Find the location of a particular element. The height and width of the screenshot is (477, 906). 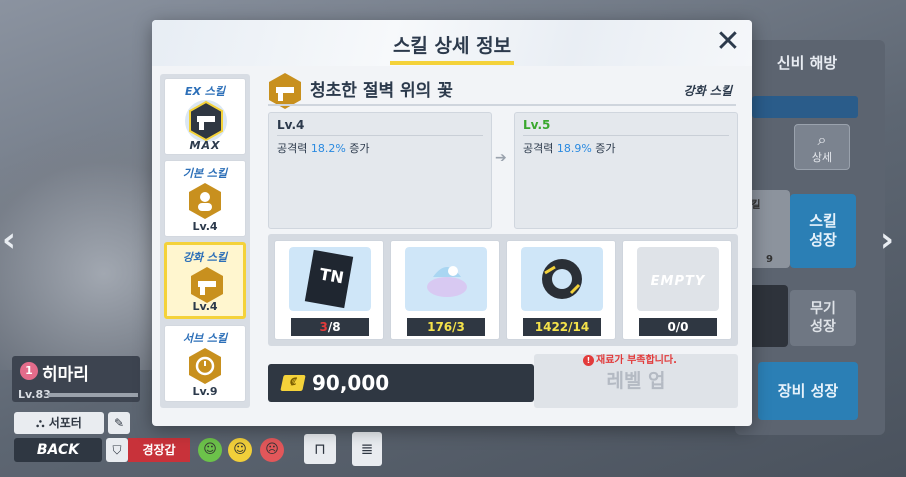

title-underline is located at coordinates (452, 63).